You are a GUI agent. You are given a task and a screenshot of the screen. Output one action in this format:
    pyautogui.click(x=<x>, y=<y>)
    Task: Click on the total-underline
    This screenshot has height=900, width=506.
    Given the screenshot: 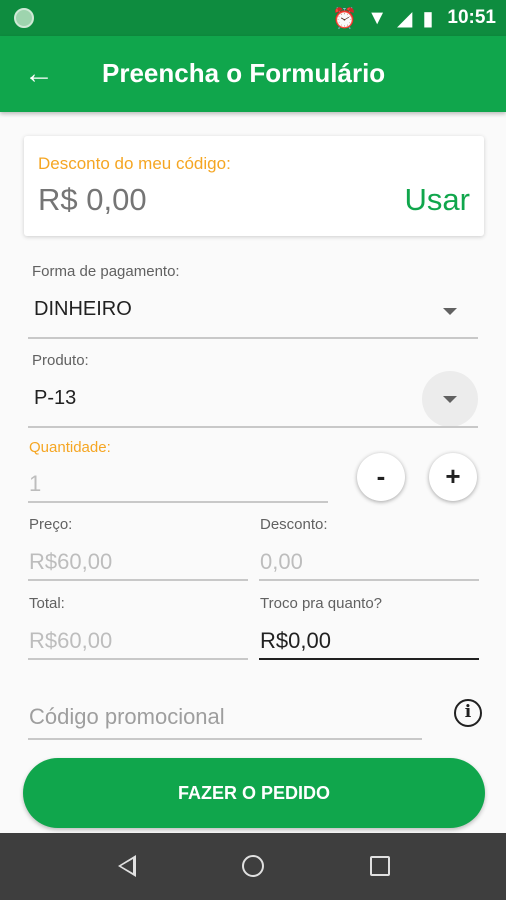 What is the action you would take?
    pyautogui.click(x=138, y=659)
    